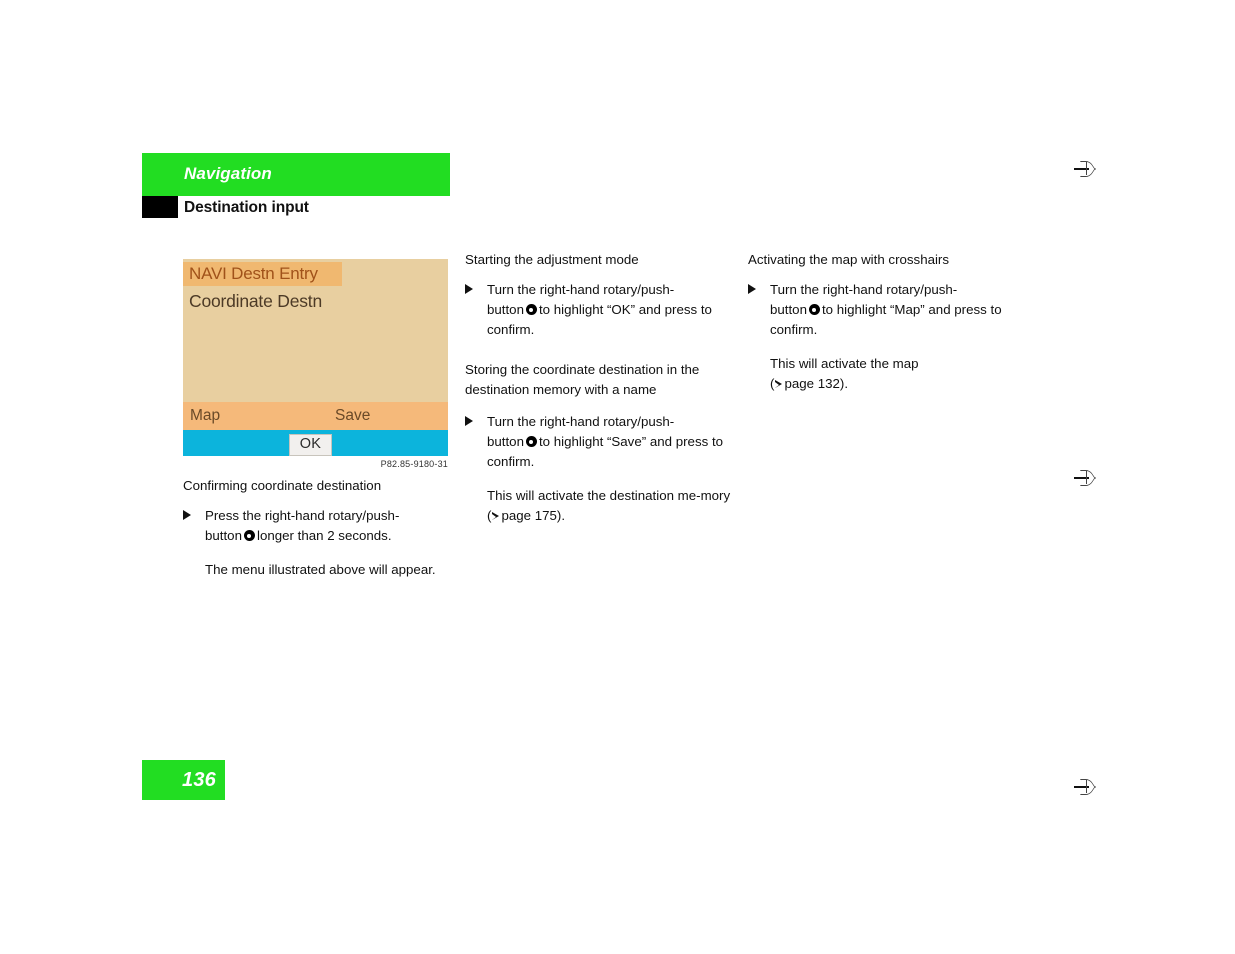  I want to click on chapter-header-band: Navigation, so click(296, 174).